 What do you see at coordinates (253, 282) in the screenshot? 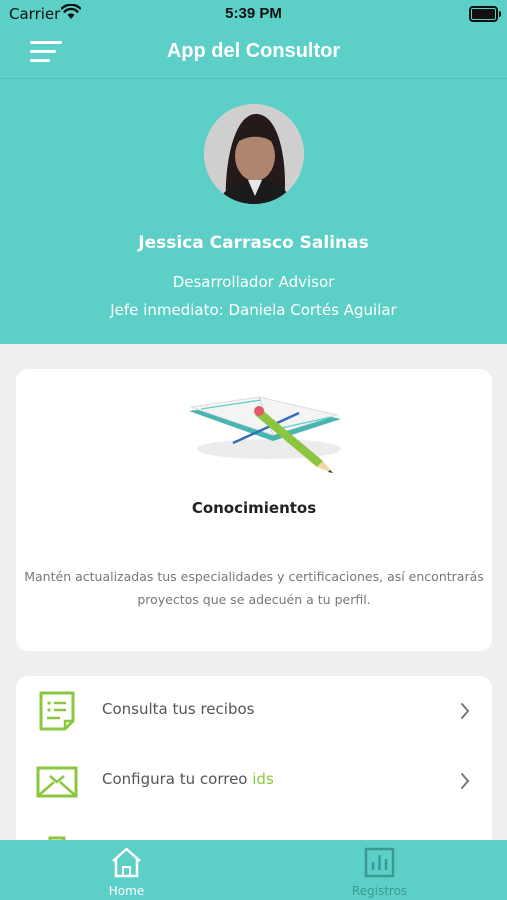
I see `profile-role: Desarrollador Advisor` at bounding box center [253, 282].